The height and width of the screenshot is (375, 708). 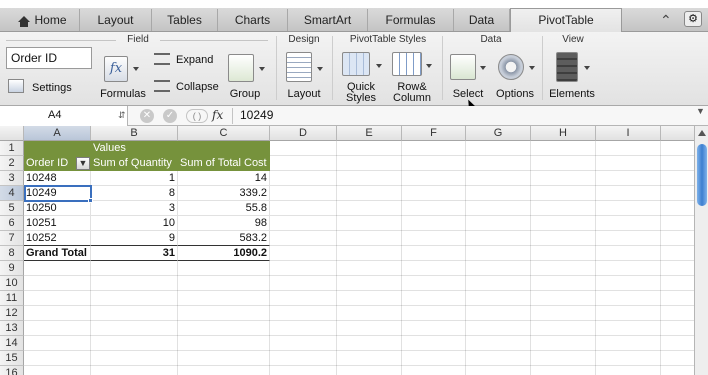 What do you see at coordinates (147, 116) in the screenshot?
I see `cancel-icon: ✕` at bounding box center [147, 116].